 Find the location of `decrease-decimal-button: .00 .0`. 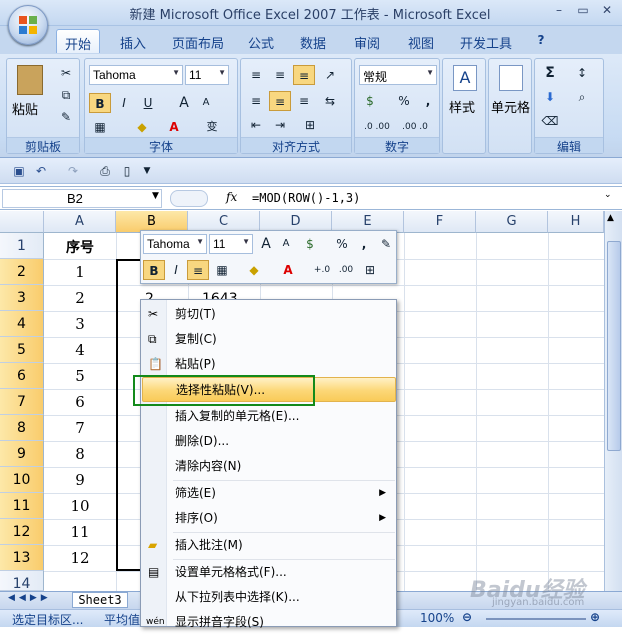

decrease-decimal-button: .00 .0 is located at coordinates (415, 127).